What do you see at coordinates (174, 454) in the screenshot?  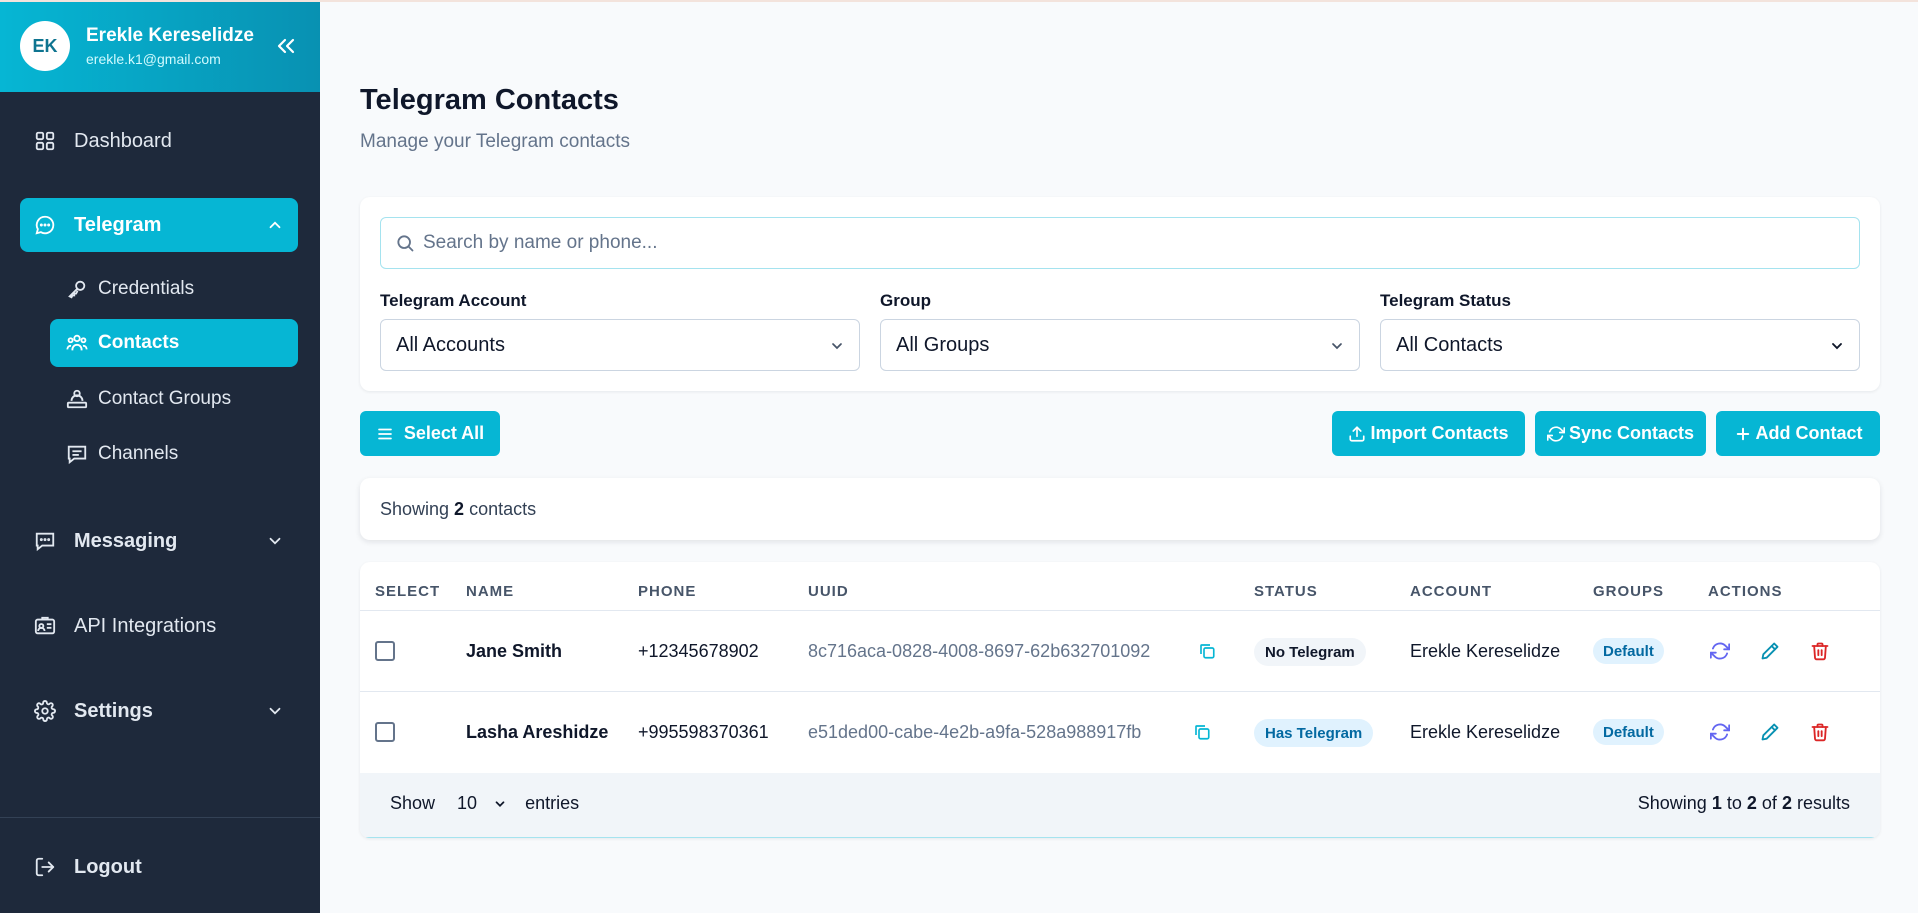 I see `sidebar-item-channels: Channels` at bounding box center [174, 454].